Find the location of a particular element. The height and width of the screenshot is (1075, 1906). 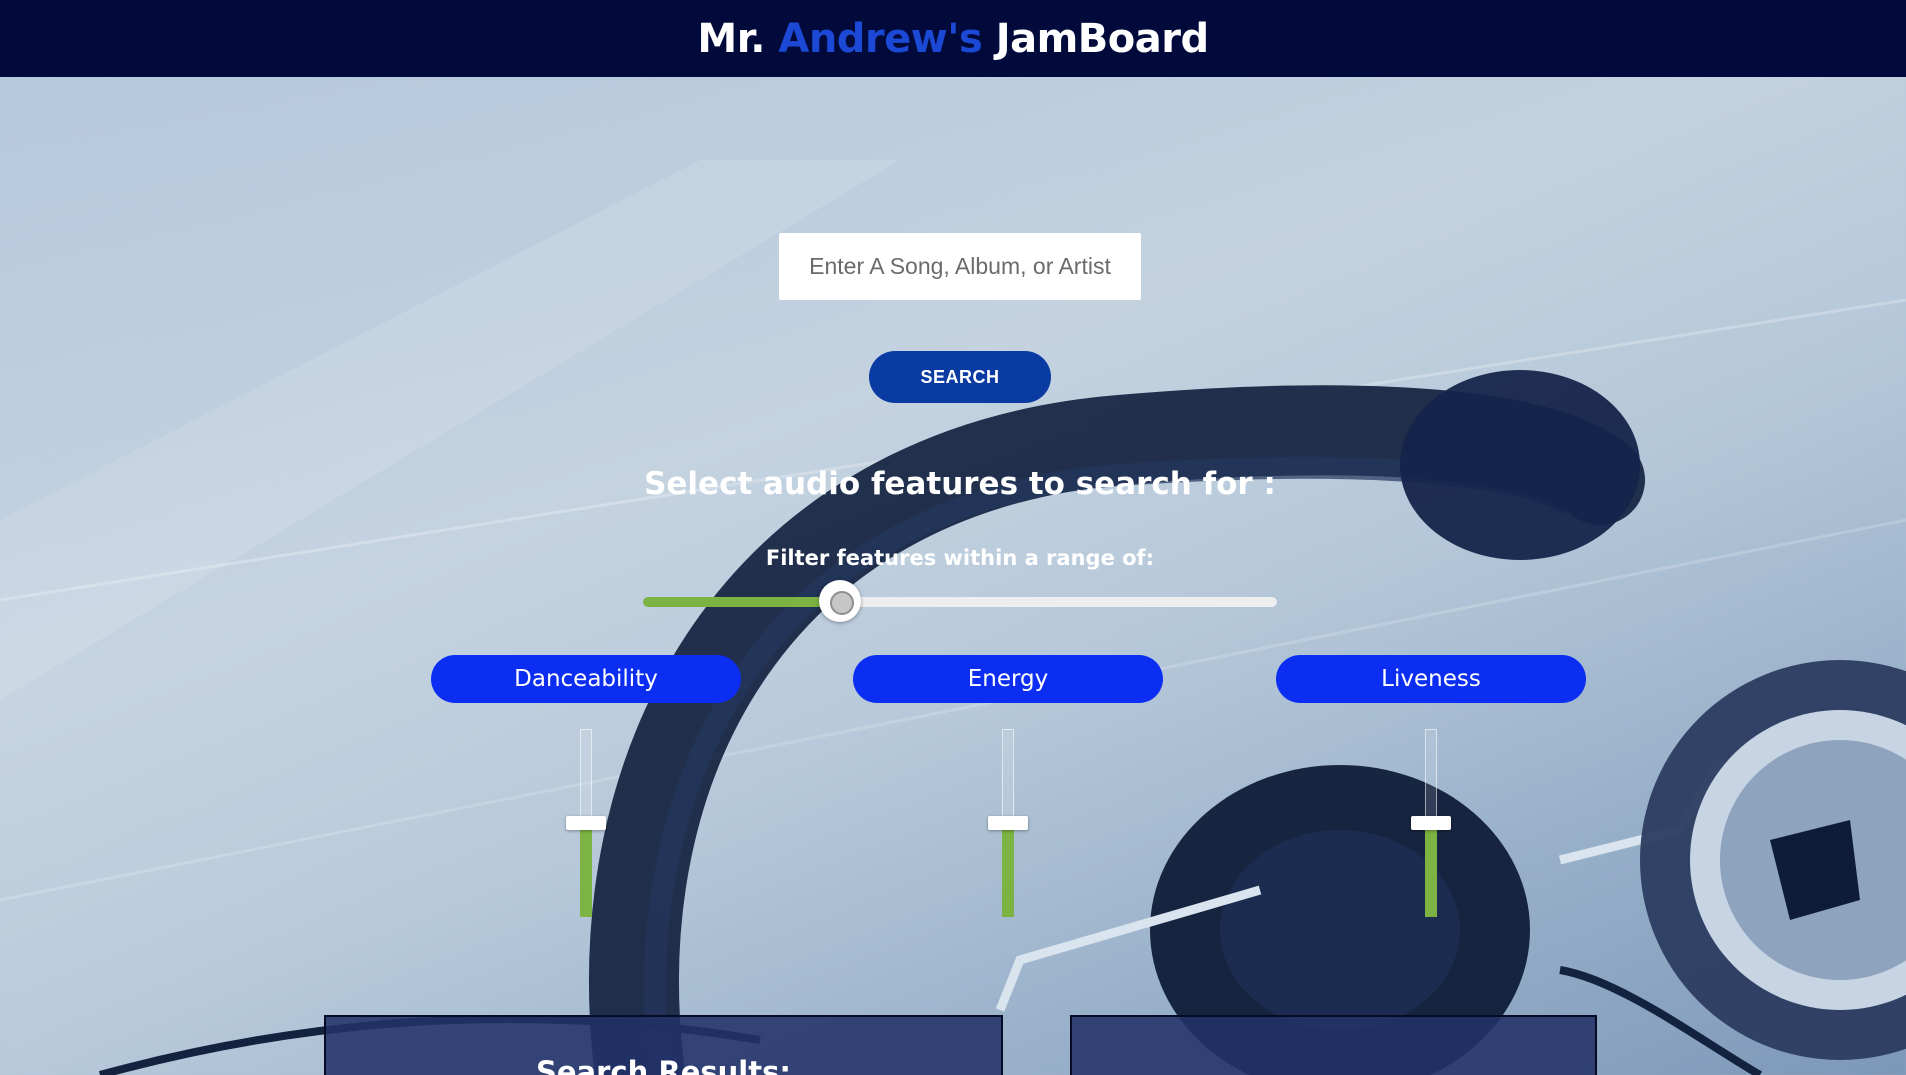

danceability-button: Danceability is located at coordinates (586, 679).